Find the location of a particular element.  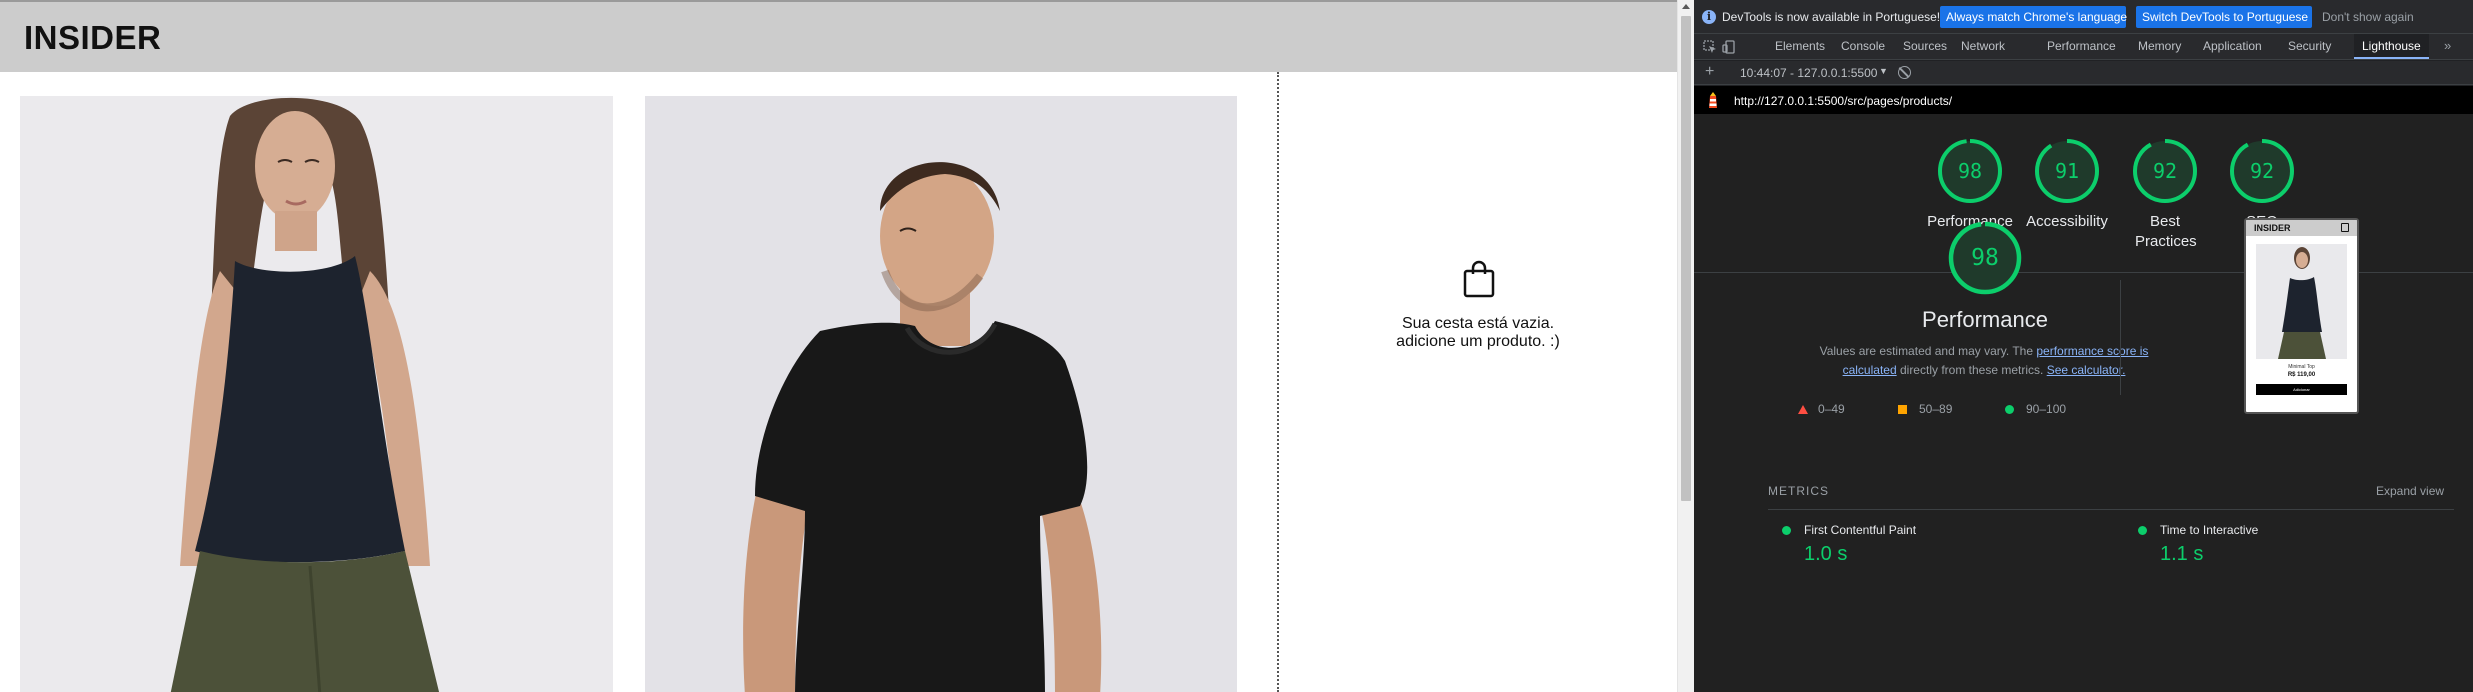

tab-lighthouse: Lighthouse is located at coordinates (2391, 46).